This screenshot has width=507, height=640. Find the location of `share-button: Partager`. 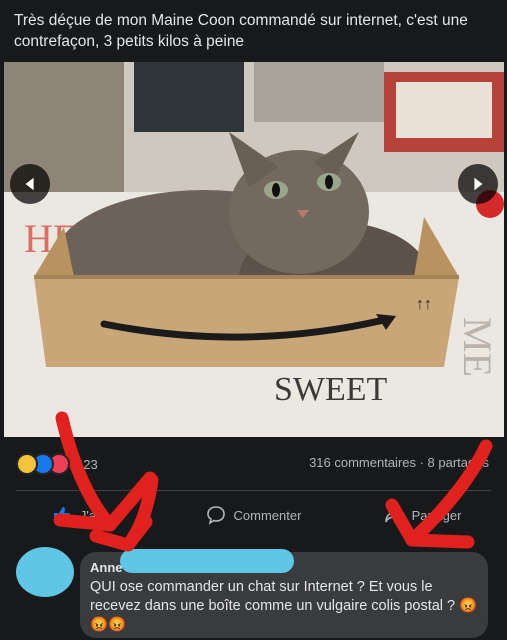

share-button: Partager is located at coordinates (422, 515).